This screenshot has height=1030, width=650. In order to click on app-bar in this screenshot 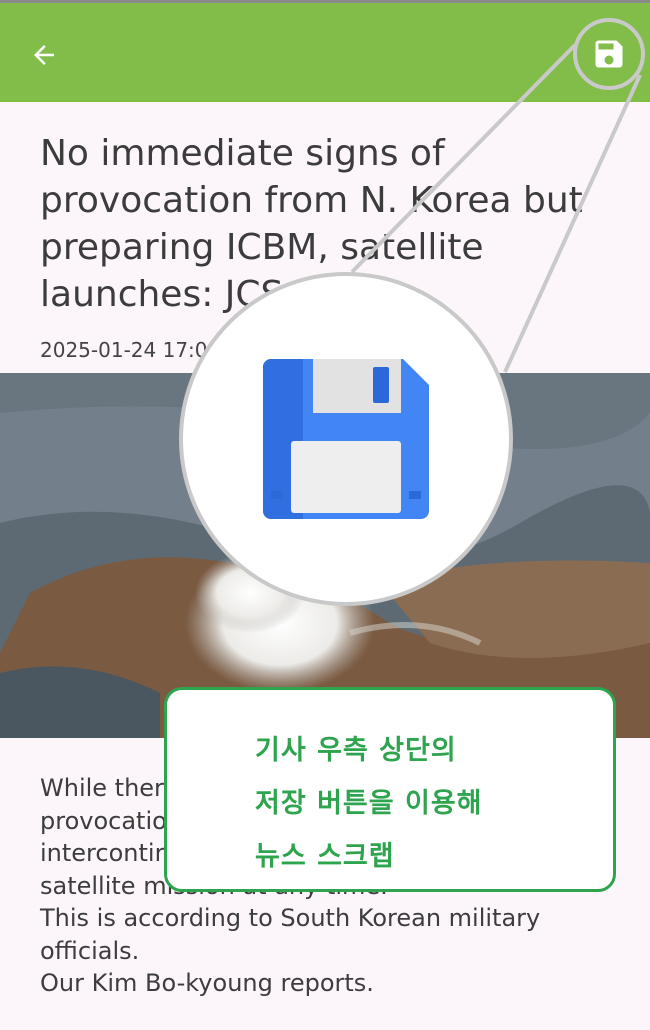, I will do `click(325, 52)`.